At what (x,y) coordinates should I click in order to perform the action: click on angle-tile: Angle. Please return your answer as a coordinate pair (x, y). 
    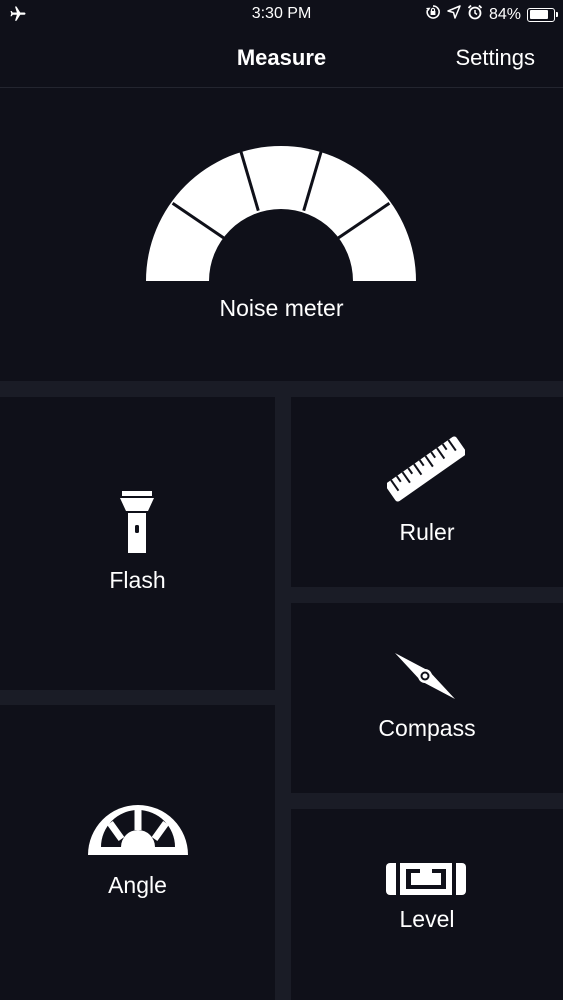
    Looking at the image, I should click on (137, 852).